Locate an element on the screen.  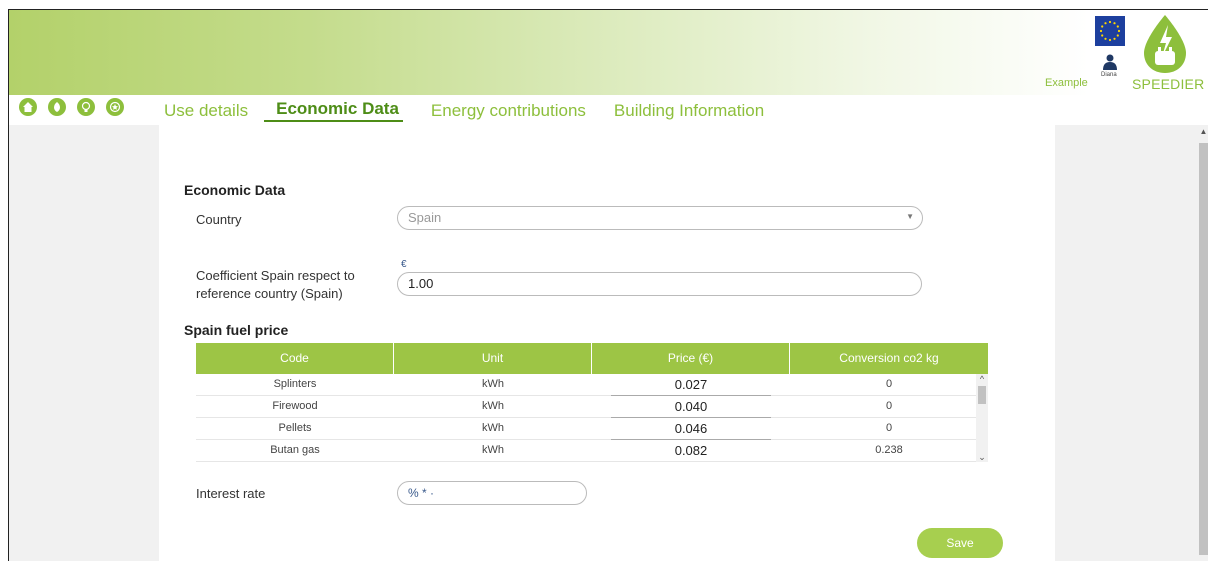
tab-economic-data: Economic Data is located at coordinates (333, 110).